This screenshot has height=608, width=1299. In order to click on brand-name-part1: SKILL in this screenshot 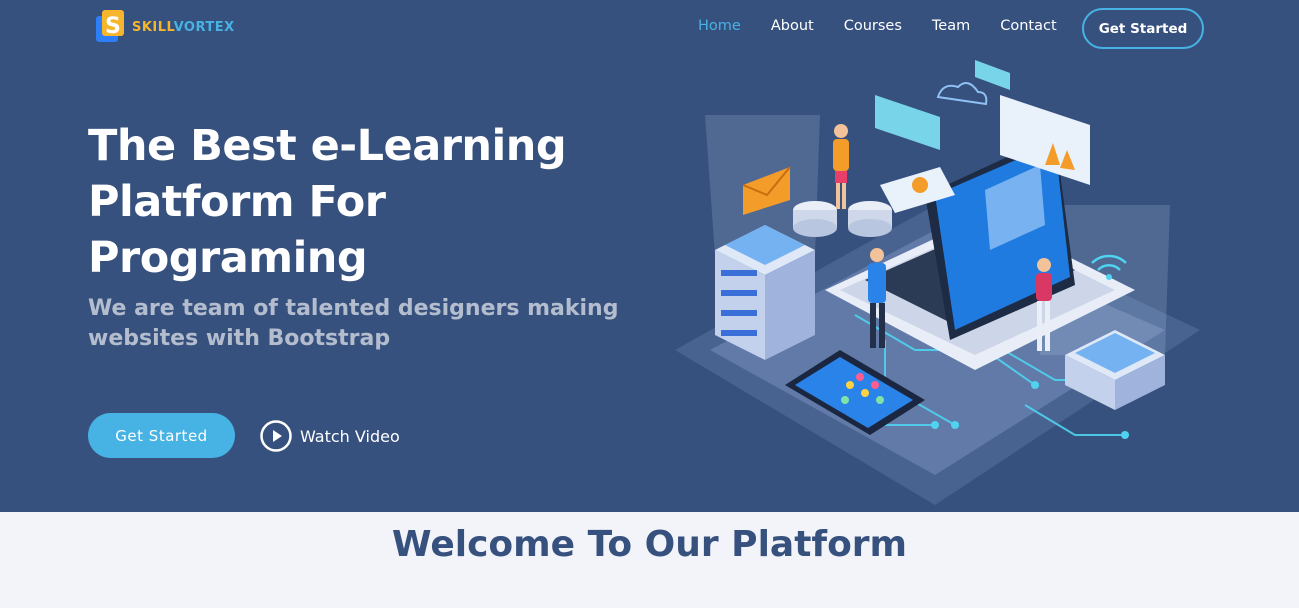, I will do `click(153, 27)`.